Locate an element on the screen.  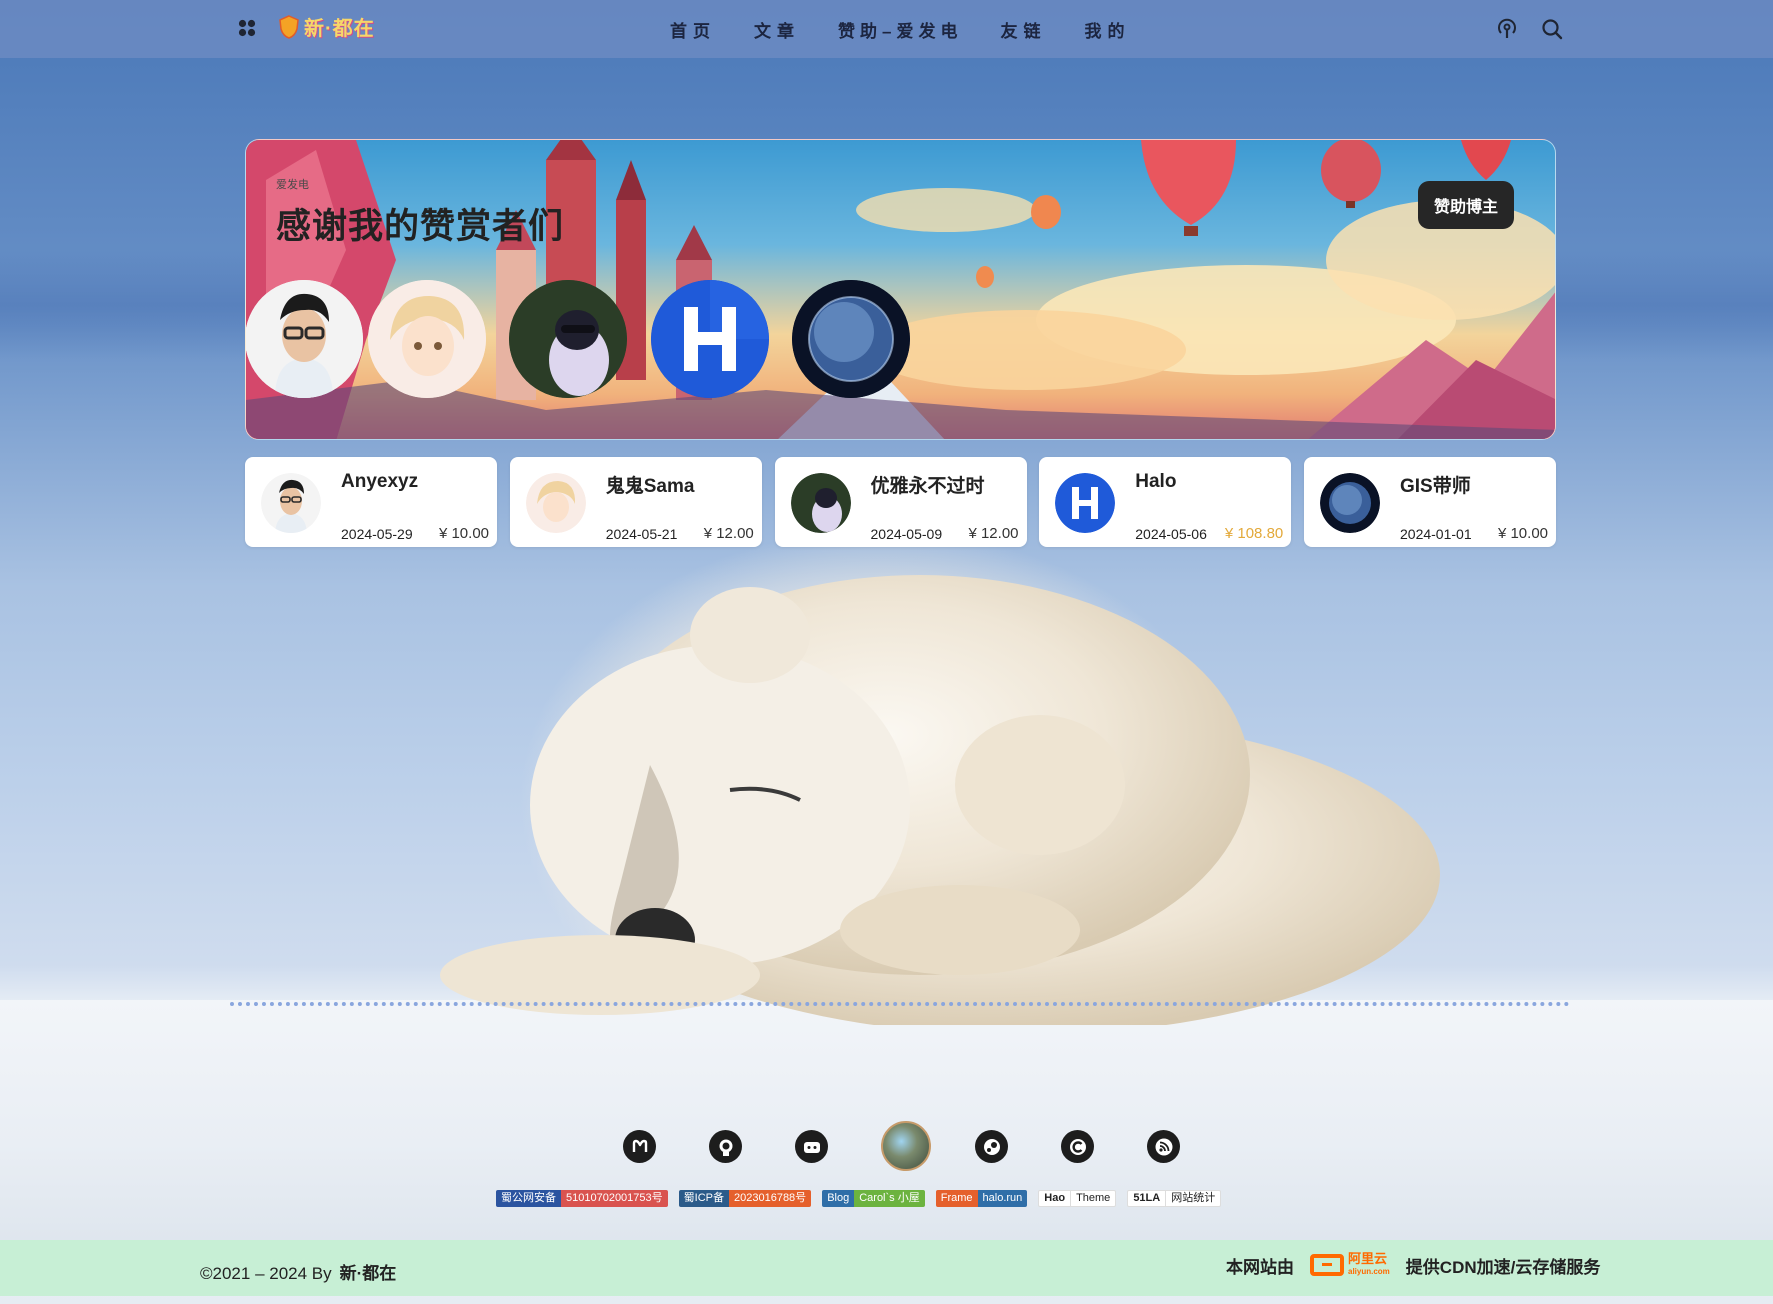
badge-label: Hao is located at coordinates (1055, 1198).